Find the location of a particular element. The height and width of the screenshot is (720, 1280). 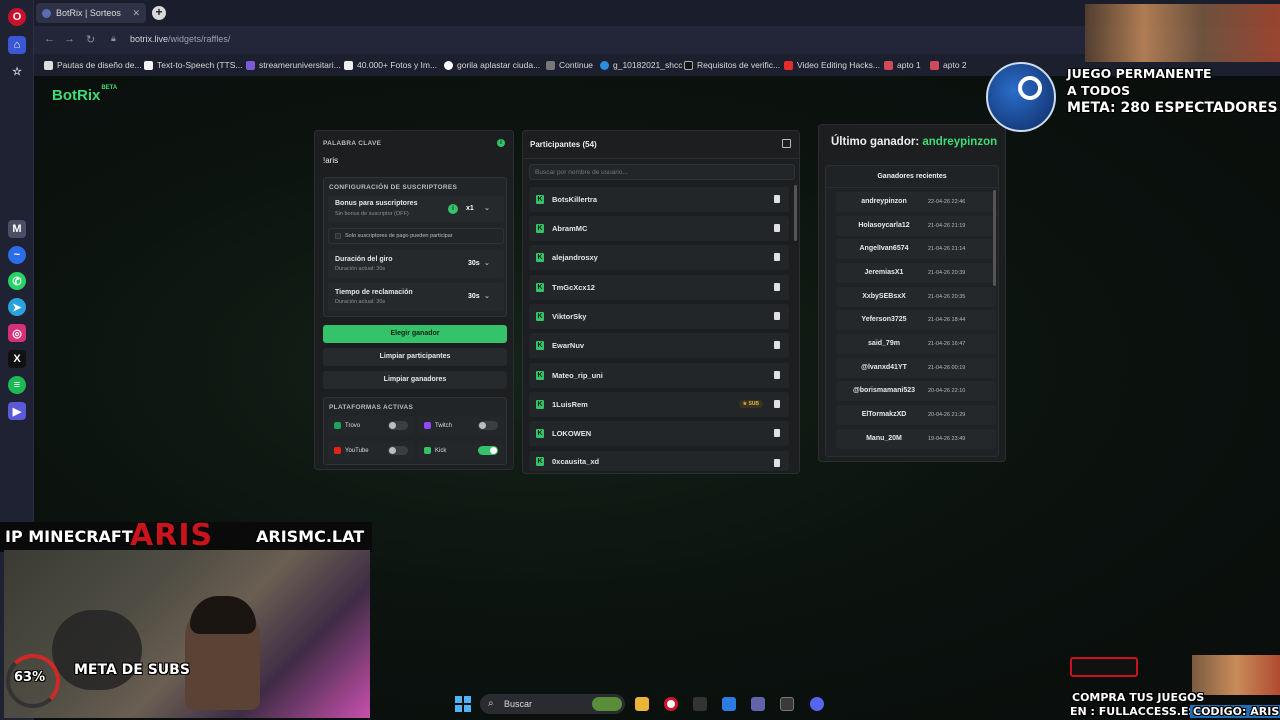

spotify-icon: ≡ is located at coordinates (17, 385).